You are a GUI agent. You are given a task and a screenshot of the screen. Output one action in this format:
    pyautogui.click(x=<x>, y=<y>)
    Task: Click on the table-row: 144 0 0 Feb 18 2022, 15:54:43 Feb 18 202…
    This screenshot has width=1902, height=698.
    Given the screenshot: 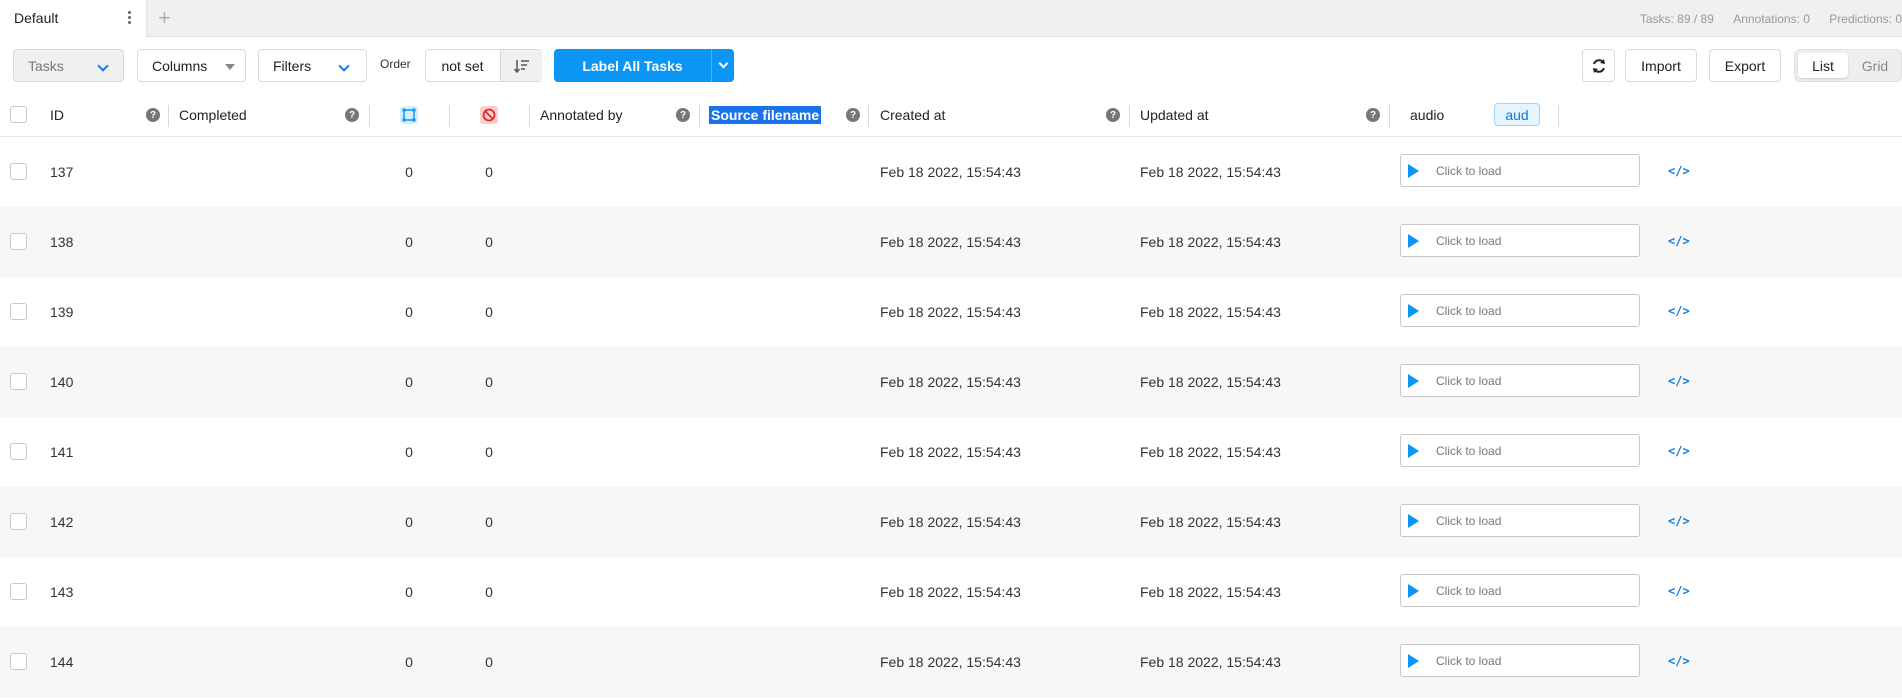 What is the action you would take?
    pyautogui.click(x=951, y=662)
    